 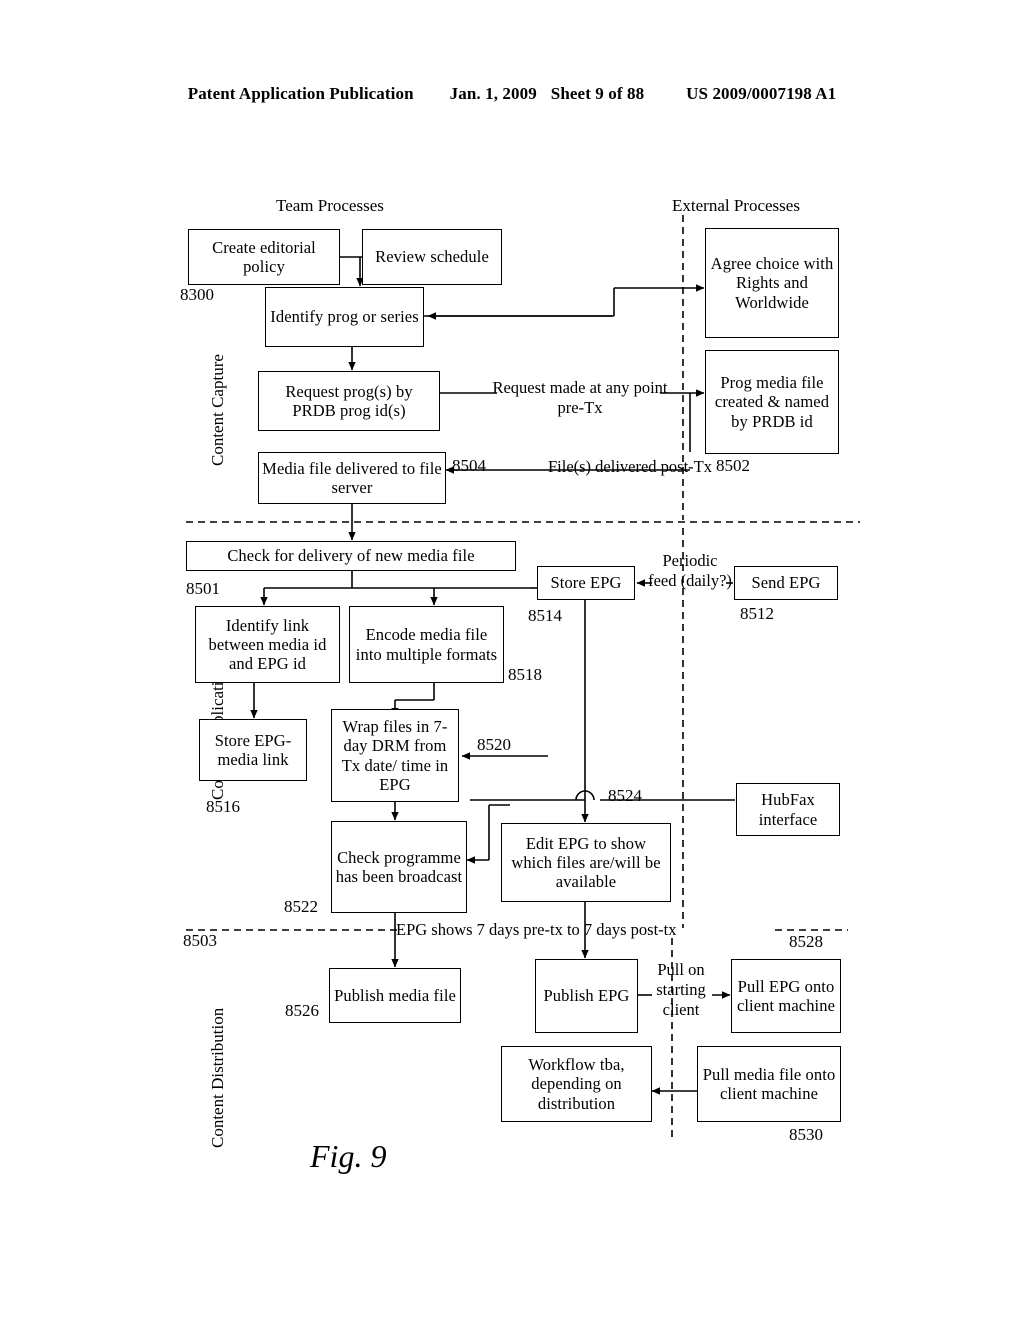 I want to click on figure-caption: Fig. 9, so click(x=348, y=1156).